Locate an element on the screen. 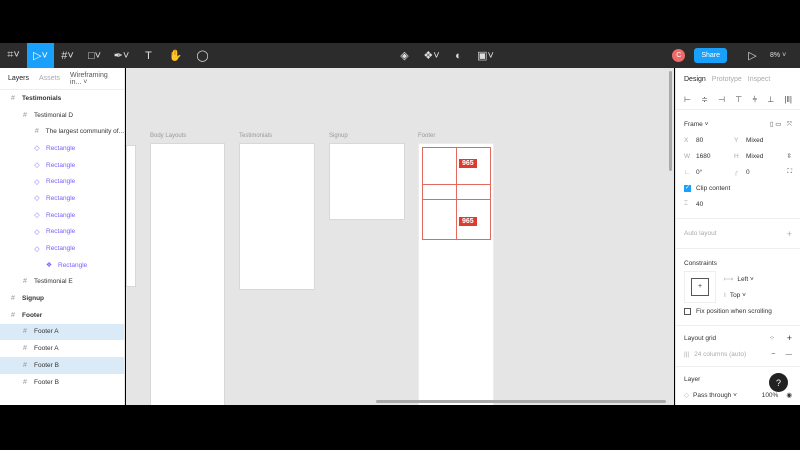  independent-corners-icon: ⛶ is located at coordinates (789, 172).